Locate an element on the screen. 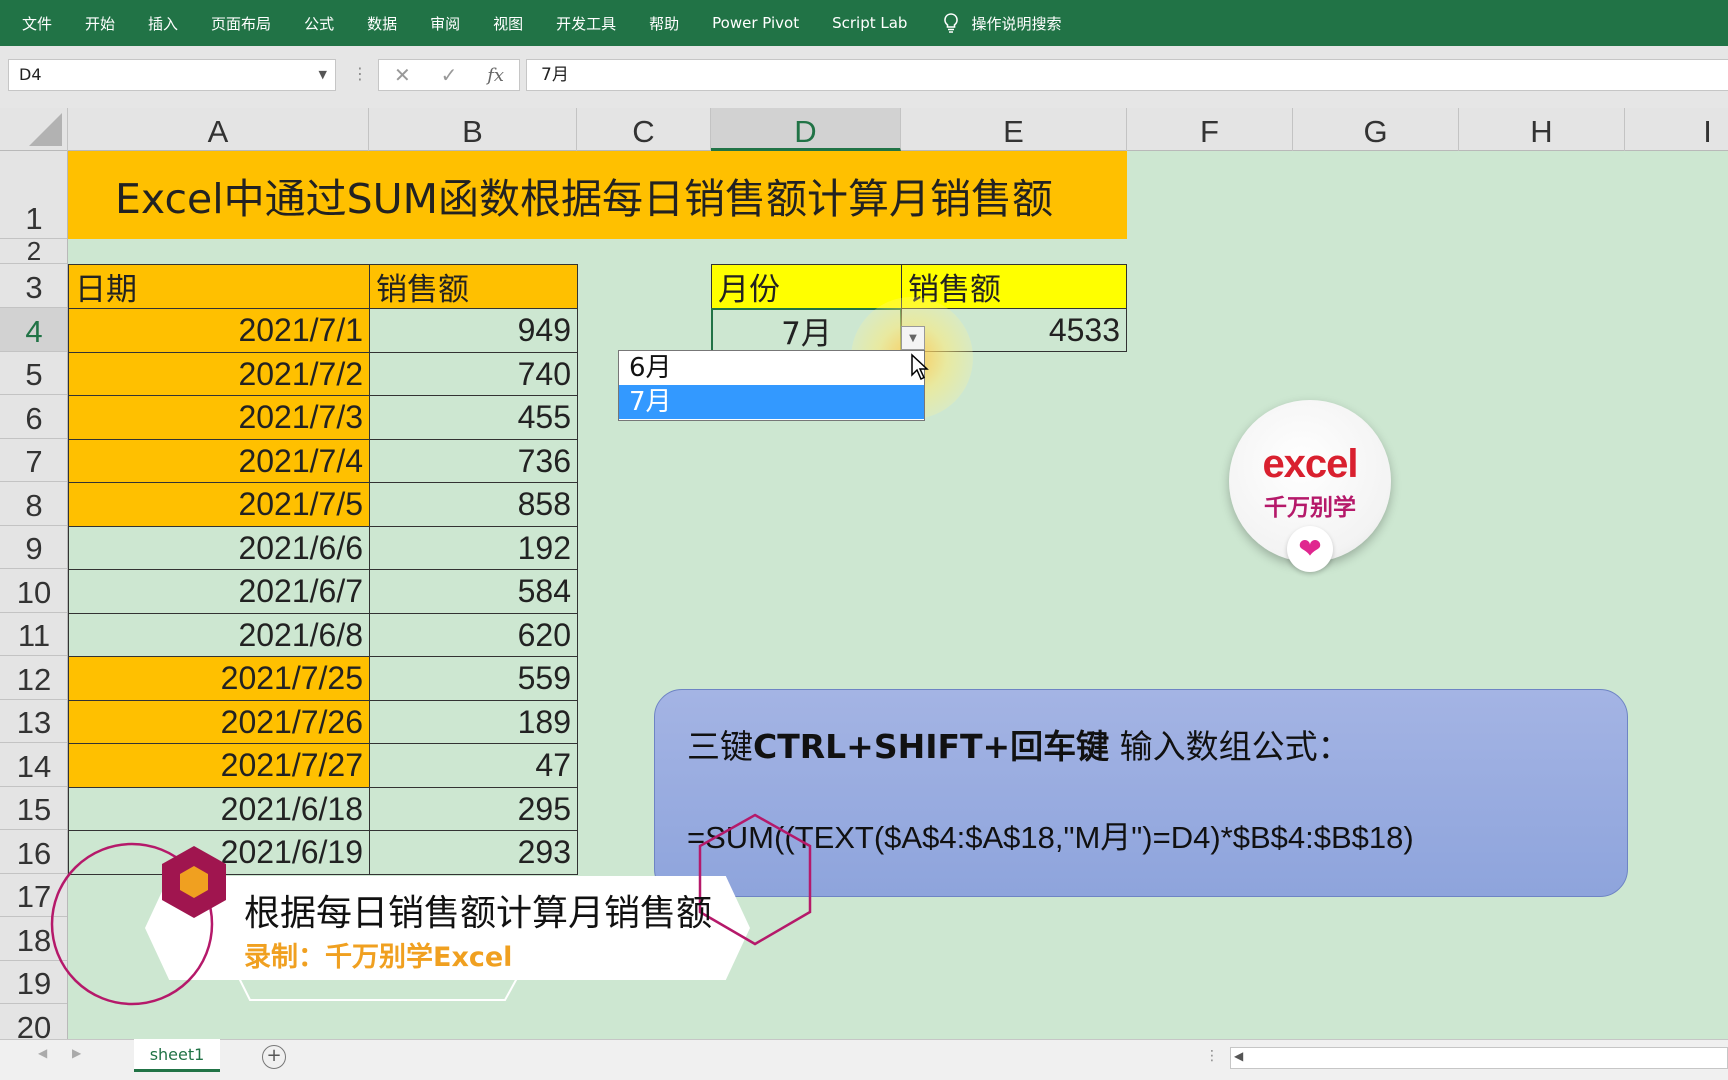 This screenshot has width=1728, height=1080. dropdown-list: 6月 7月 is located at coordinates (771, 385).